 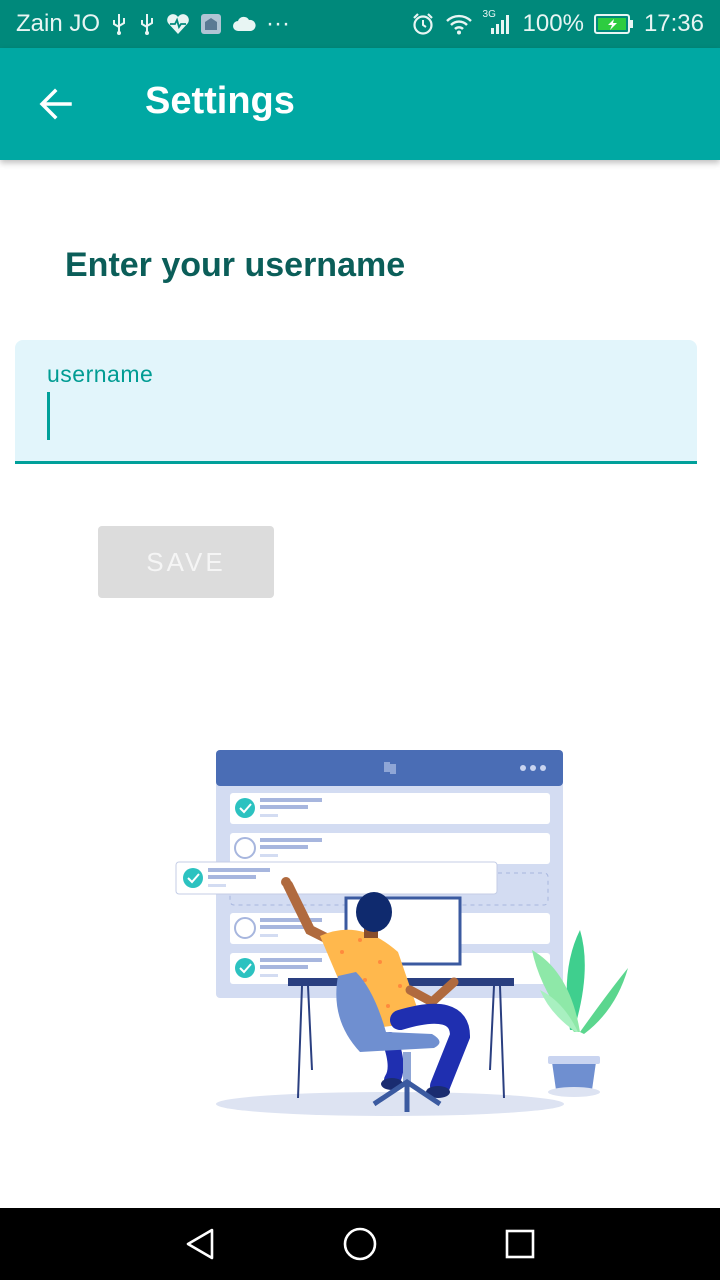 What do you see at coordinates (613, 24) in the screenshot?
I see `battery-charging-icon` at bounding box center [613, 24].